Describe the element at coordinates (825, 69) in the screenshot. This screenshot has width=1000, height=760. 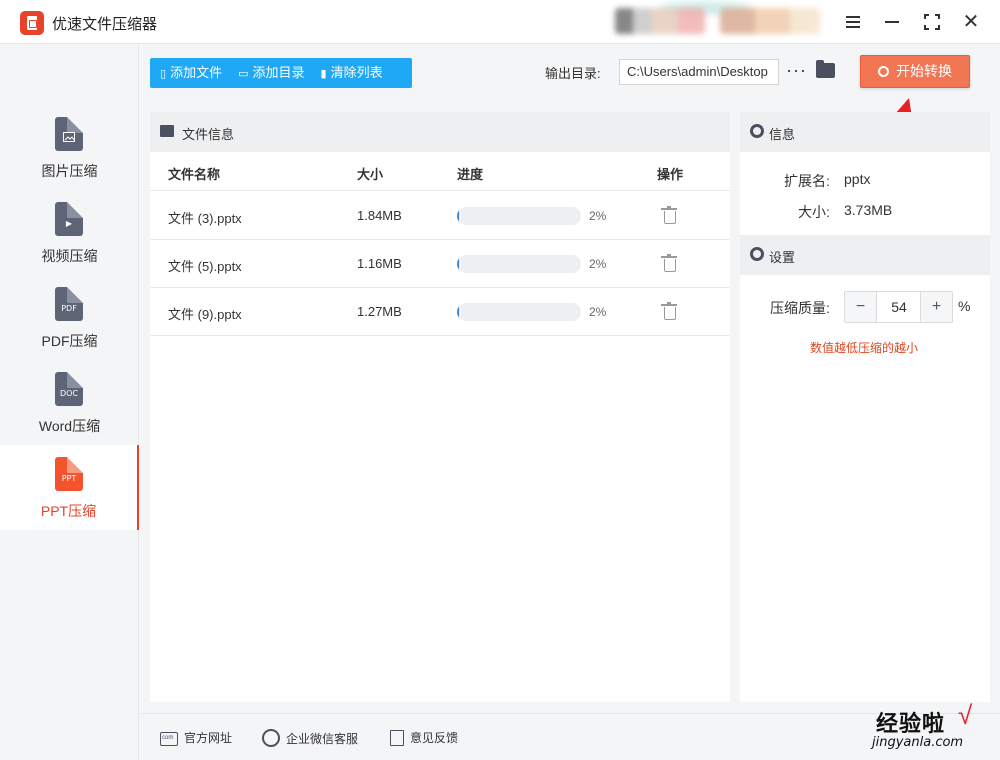
I see `folder-icon` at that location.